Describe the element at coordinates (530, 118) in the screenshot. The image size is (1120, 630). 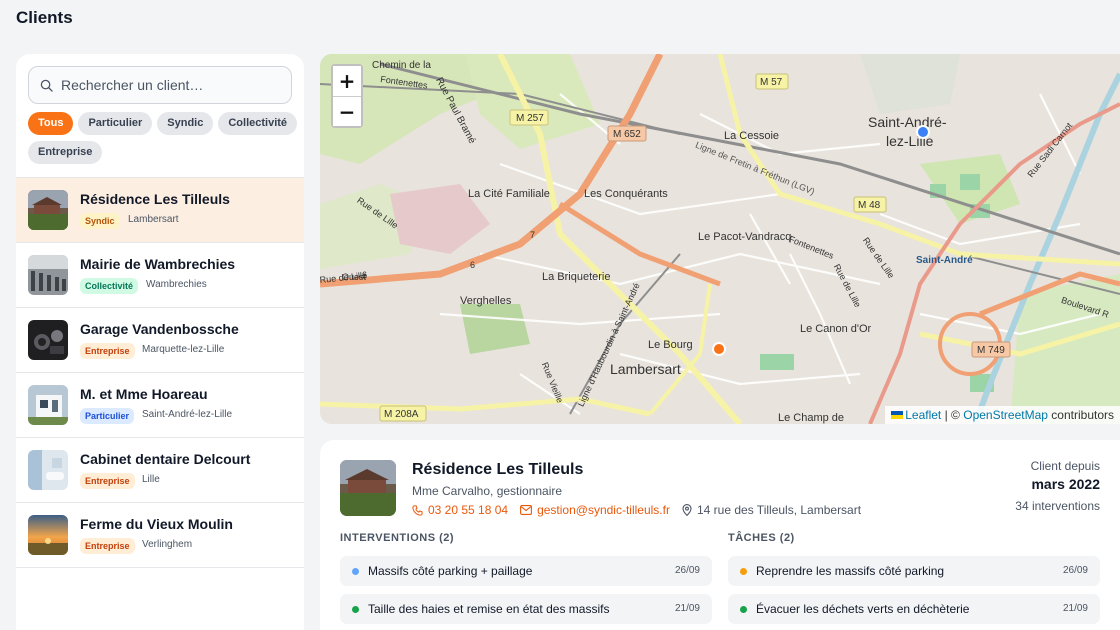
I see `map-label: M 257` at that location.